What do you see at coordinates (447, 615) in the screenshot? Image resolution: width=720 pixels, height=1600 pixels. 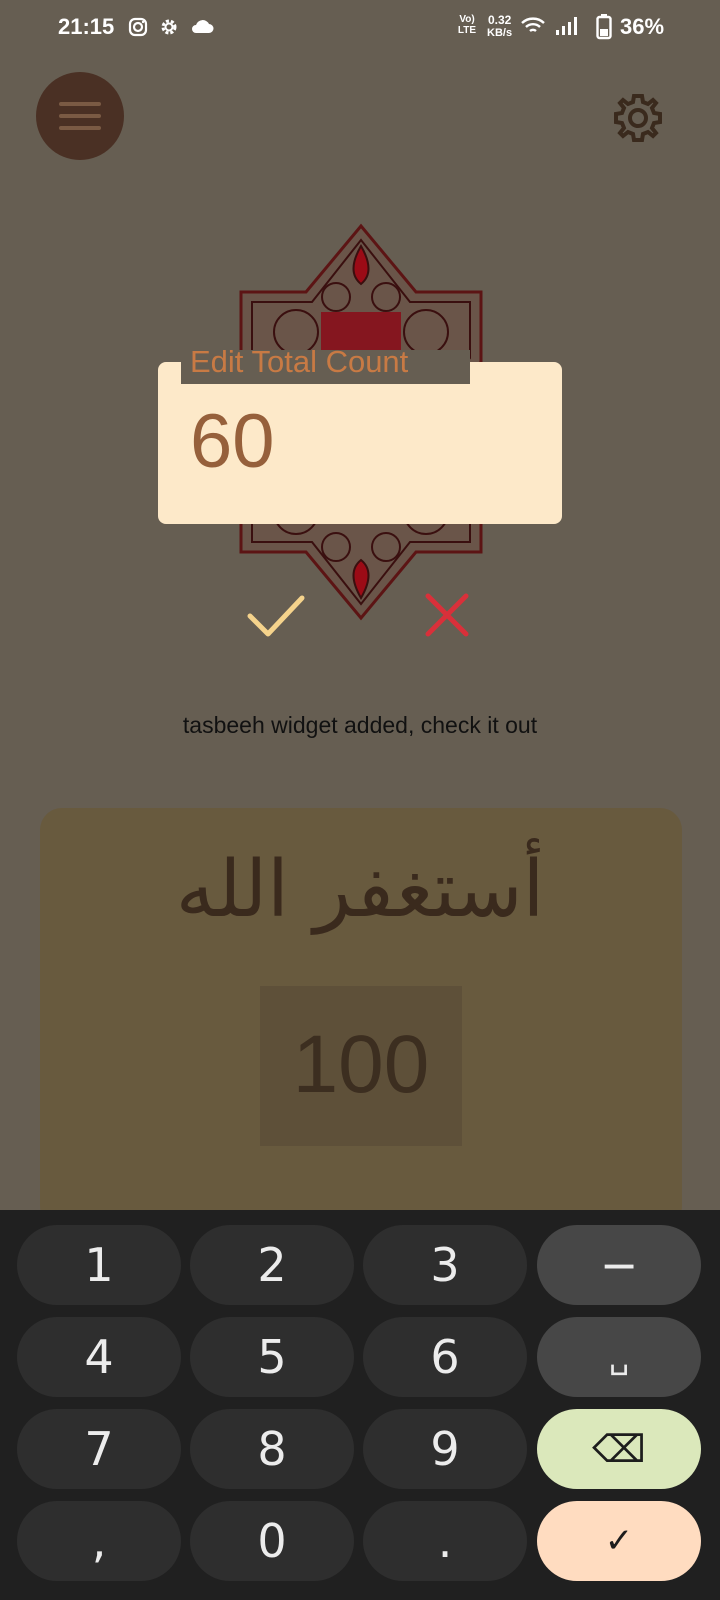 I see `close-icon` at bounding box center [447, 615].